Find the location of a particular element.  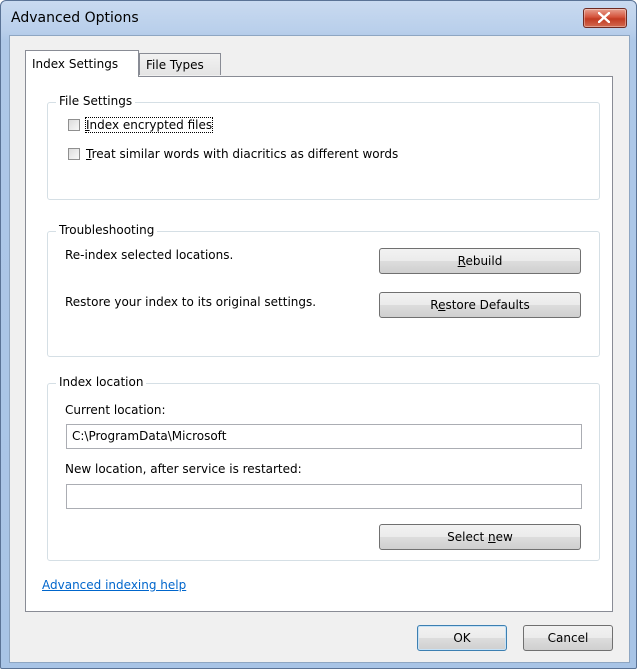

index-encrypted-row: Index encrypted files is located at coordinates (141, 125).